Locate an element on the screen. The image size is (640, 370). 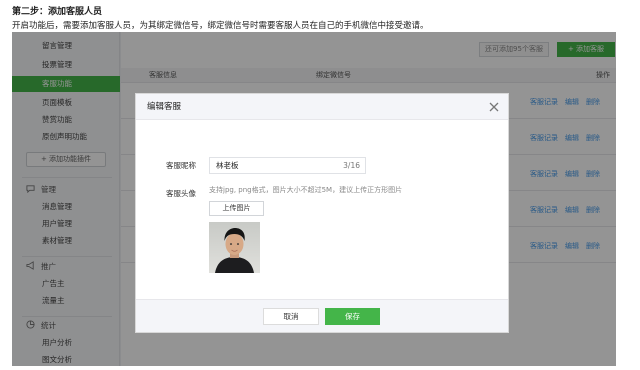
save-button: 保存 is located at coordinates (352, 316).